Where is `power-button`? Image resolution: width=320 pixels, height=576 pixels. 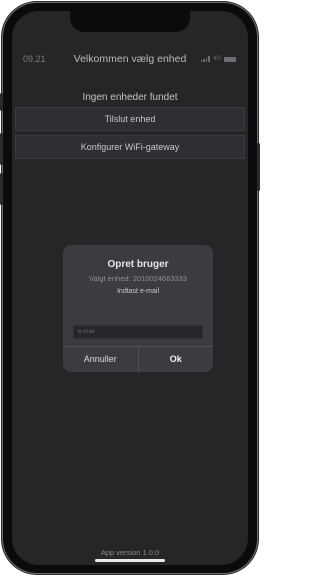
power-button is located at coordinates (258, 167).